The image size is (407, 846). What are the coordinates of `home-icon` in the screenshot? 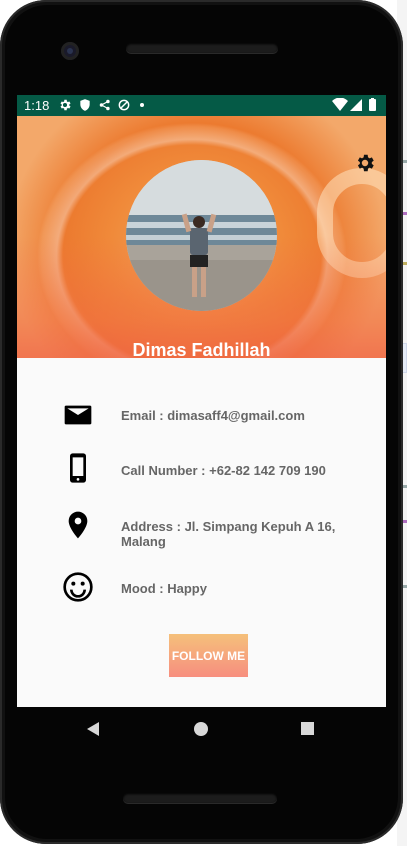 It's located at (201, 729).